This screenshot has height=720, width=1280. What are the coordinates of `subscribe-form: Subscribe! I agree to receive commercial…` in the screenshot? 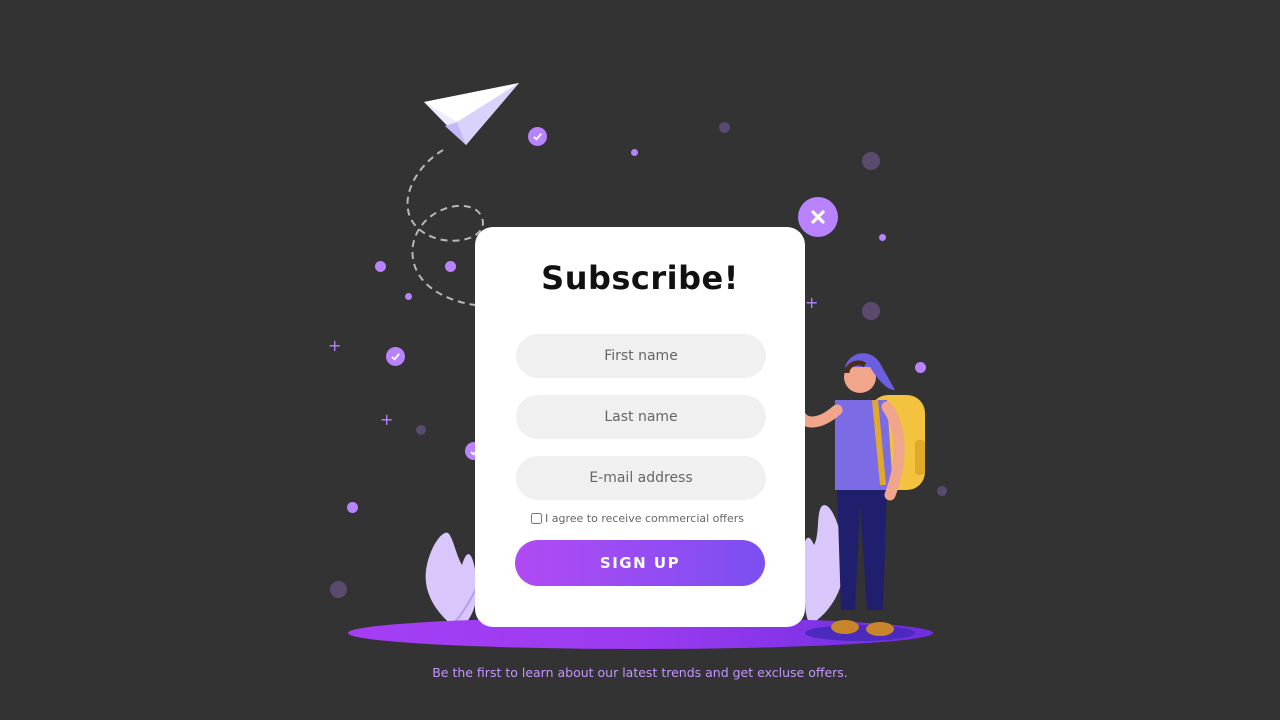 It's located at (640, 427).